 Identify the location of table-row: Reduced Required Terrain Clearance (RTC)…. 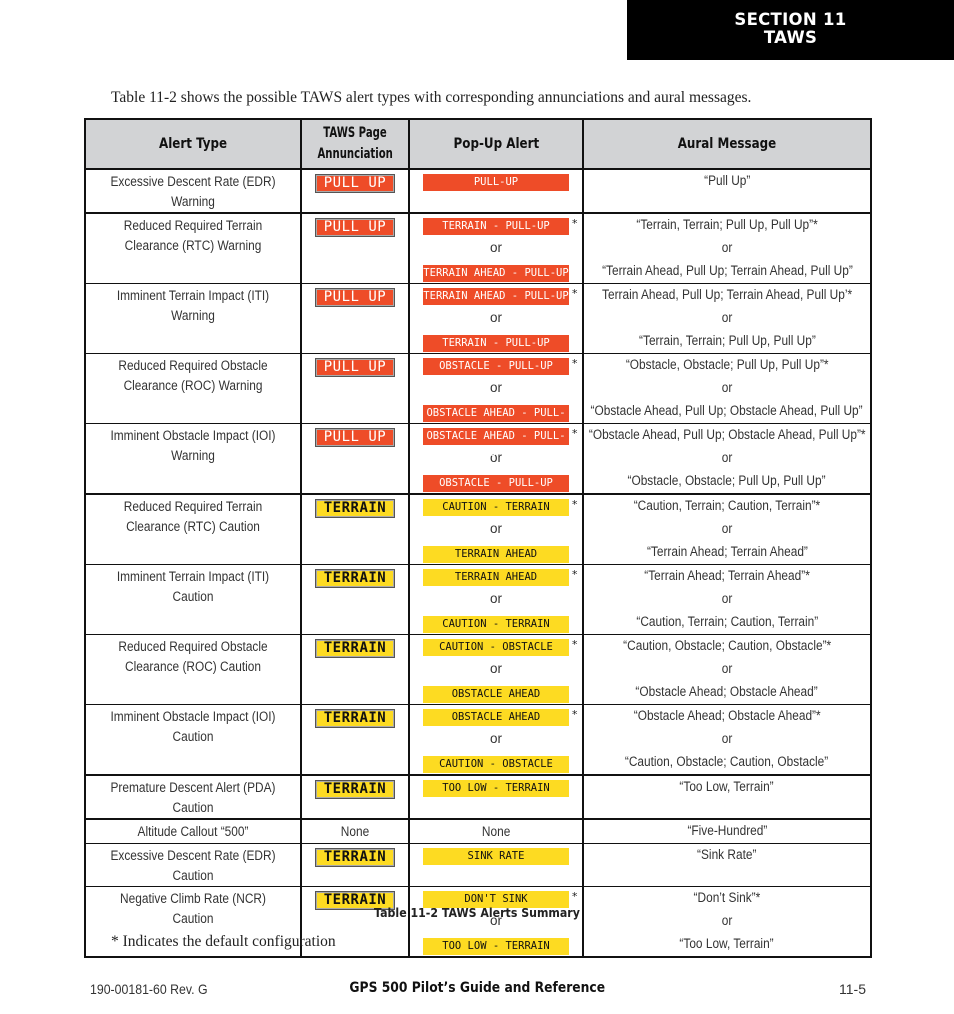
(478, 529).